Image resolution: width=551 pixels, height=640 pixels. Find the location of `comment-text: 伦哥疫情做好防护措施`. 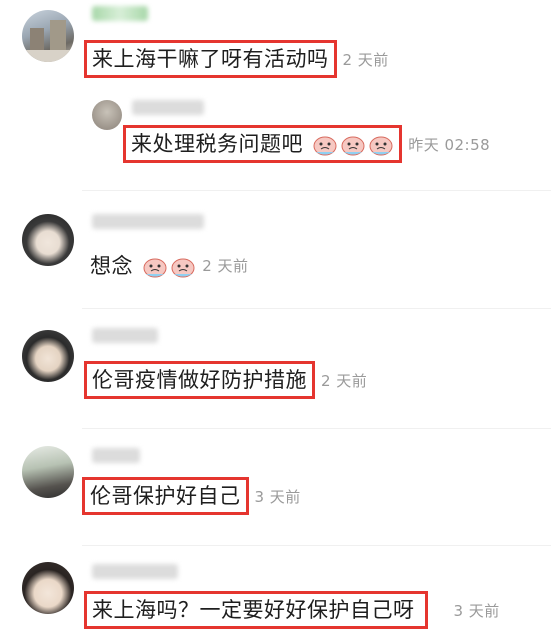

comment-text: 伦哥疫情做好防护措施 is located at coordinates (199, 380).